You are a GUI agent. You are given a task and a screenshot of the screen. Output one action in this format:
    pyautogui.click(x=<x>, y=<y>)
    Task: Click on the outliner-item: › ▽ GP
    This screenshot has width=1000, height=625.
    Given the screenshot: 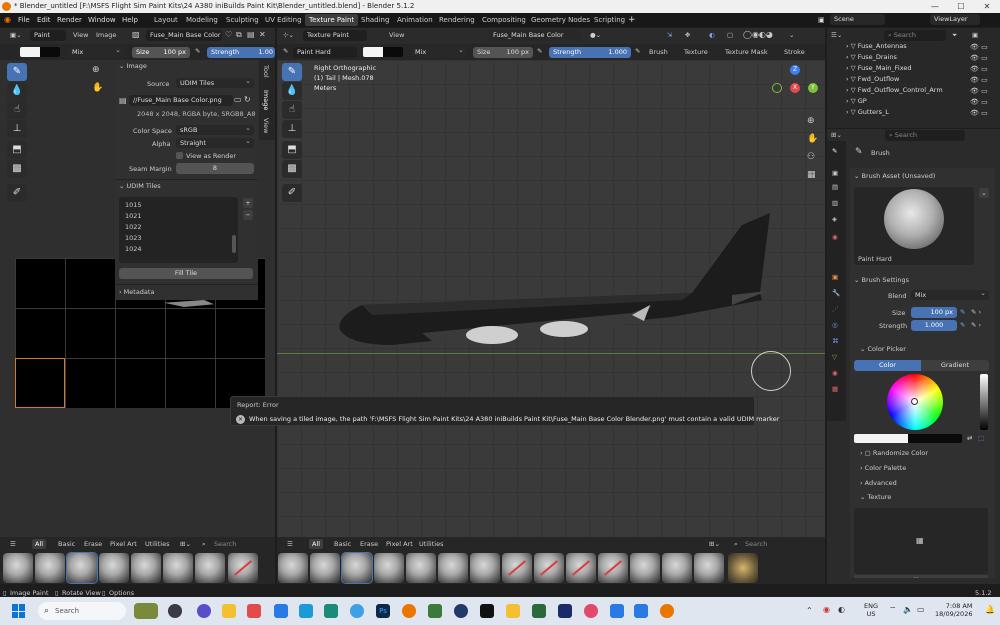 What is the action you would take?
    pyautogui.click(x=856, y=101)
    